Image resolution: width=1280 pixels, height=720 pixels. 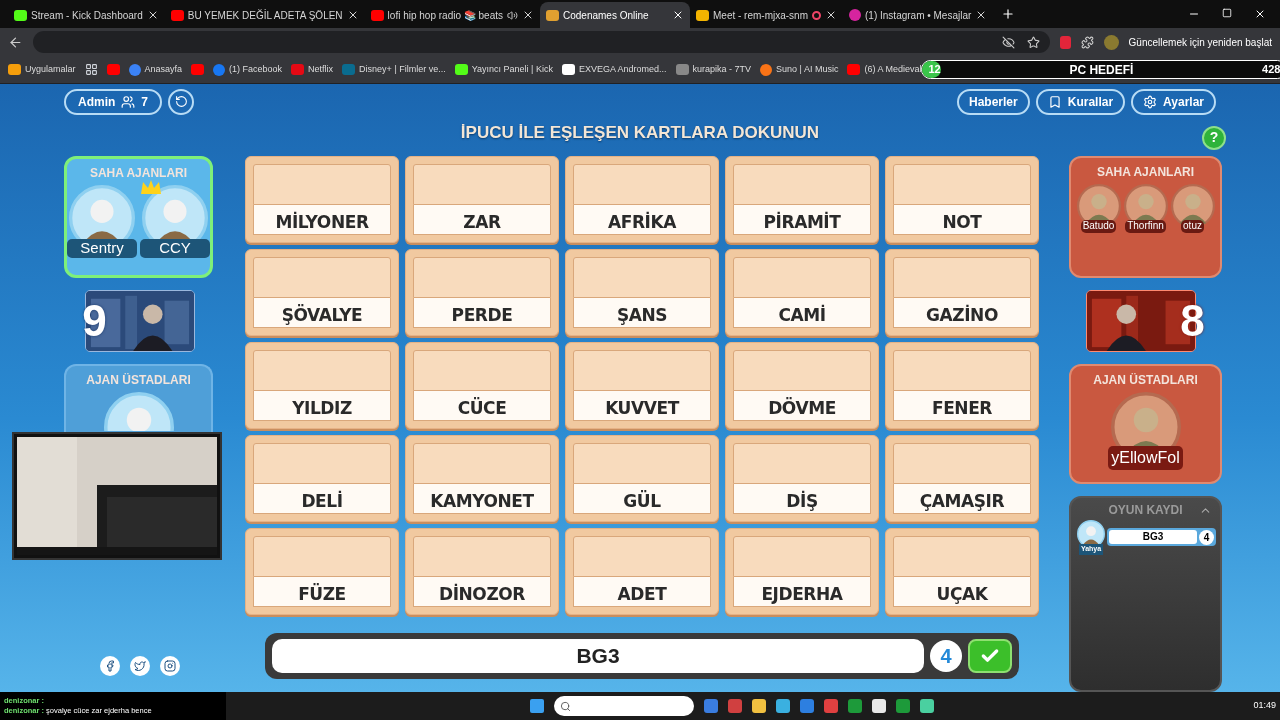 I want to click on word-card: GAZİNO, so click(x=962, y=292).